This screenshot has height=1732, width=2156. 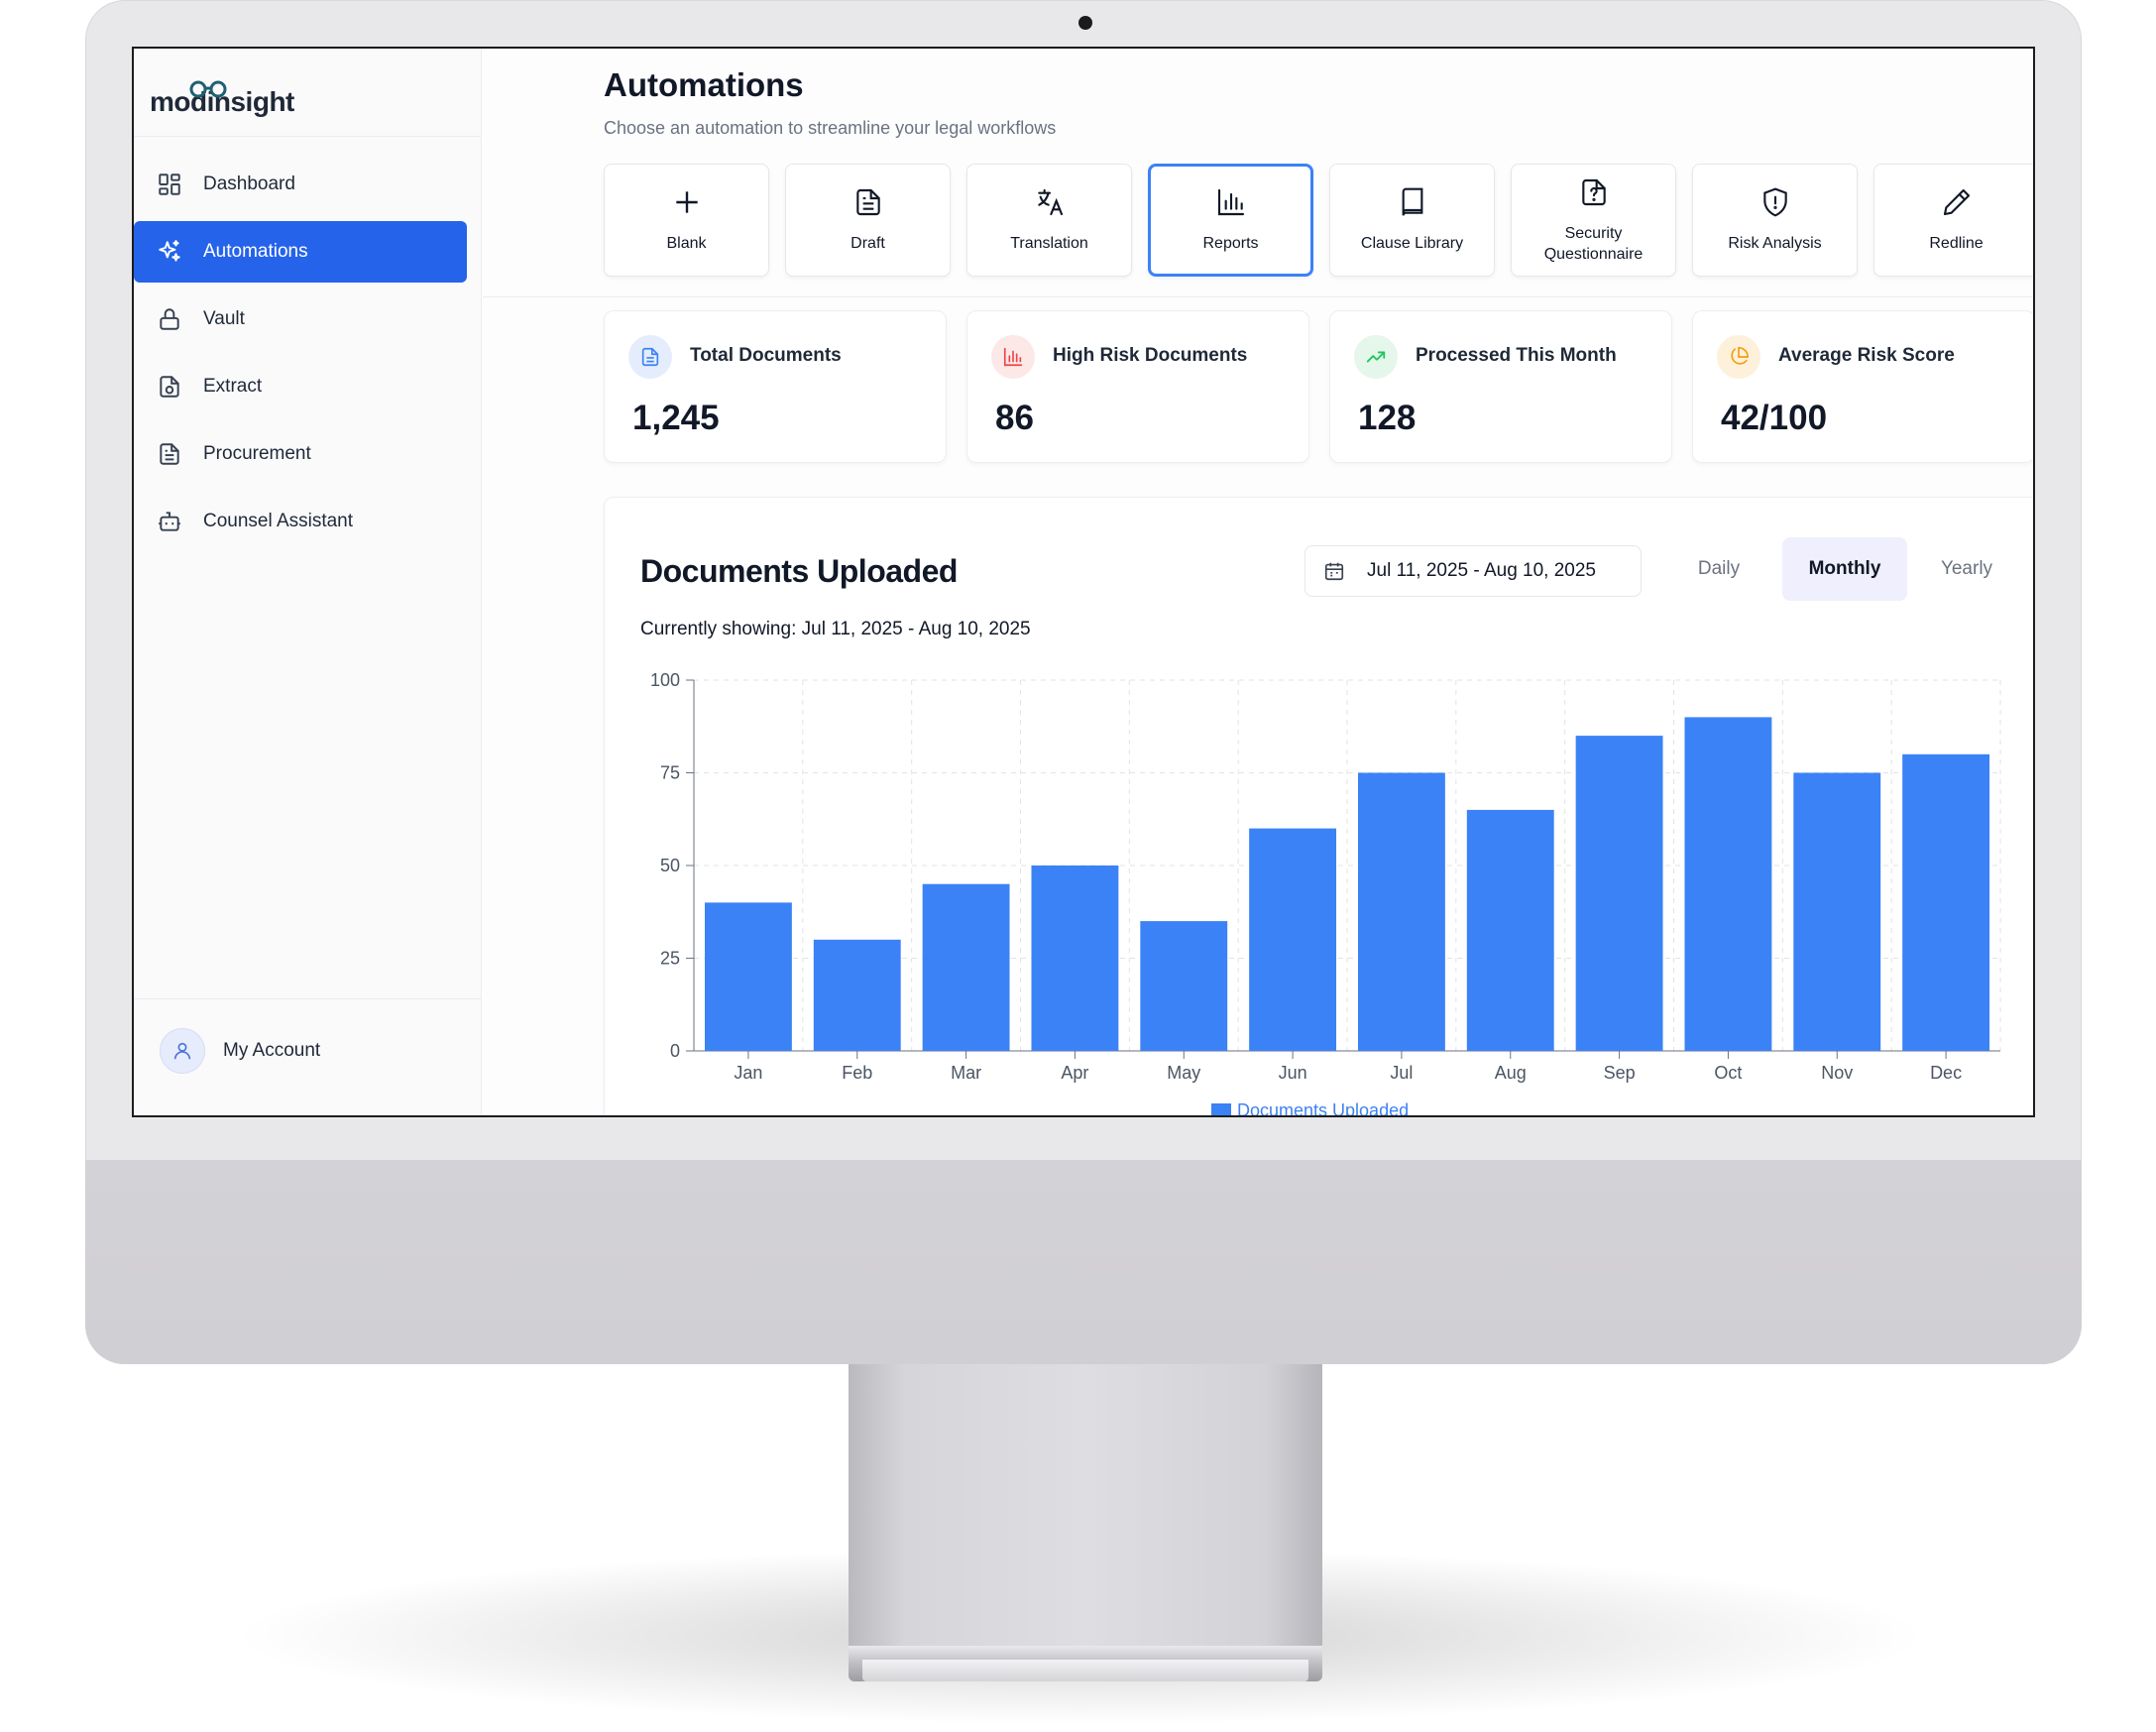 What do you see at coordinates (169, 184) in the screenshot?
I see `dashboard-grid-icon` at bounding box center [169, 184].